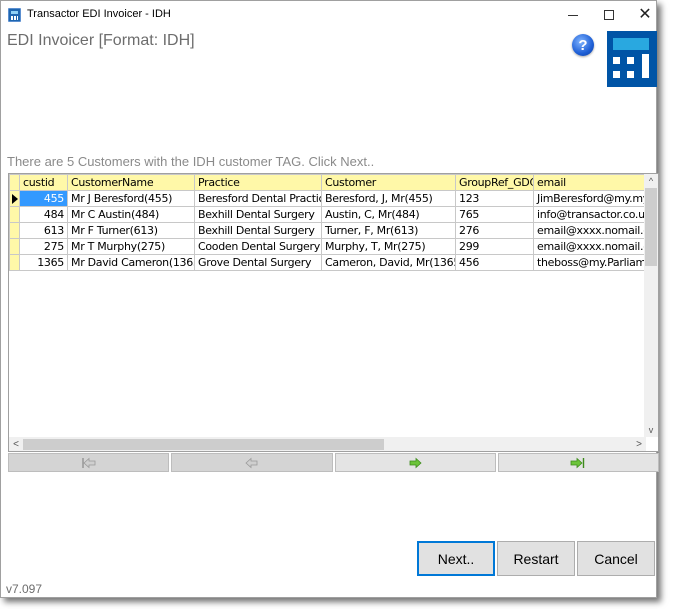  I want to click on scroll-left-icon: <, so click(16, 444).